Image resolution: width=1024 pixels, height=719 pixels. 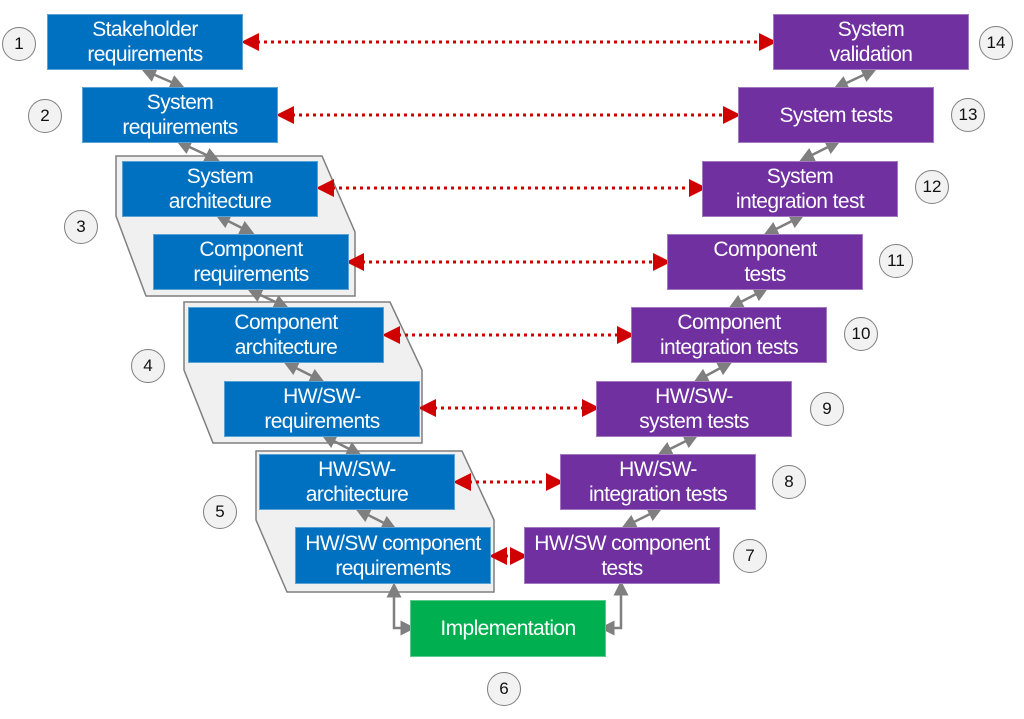 I want to click on step-system-integration-test: System integration test, so click(x=800, y=189).